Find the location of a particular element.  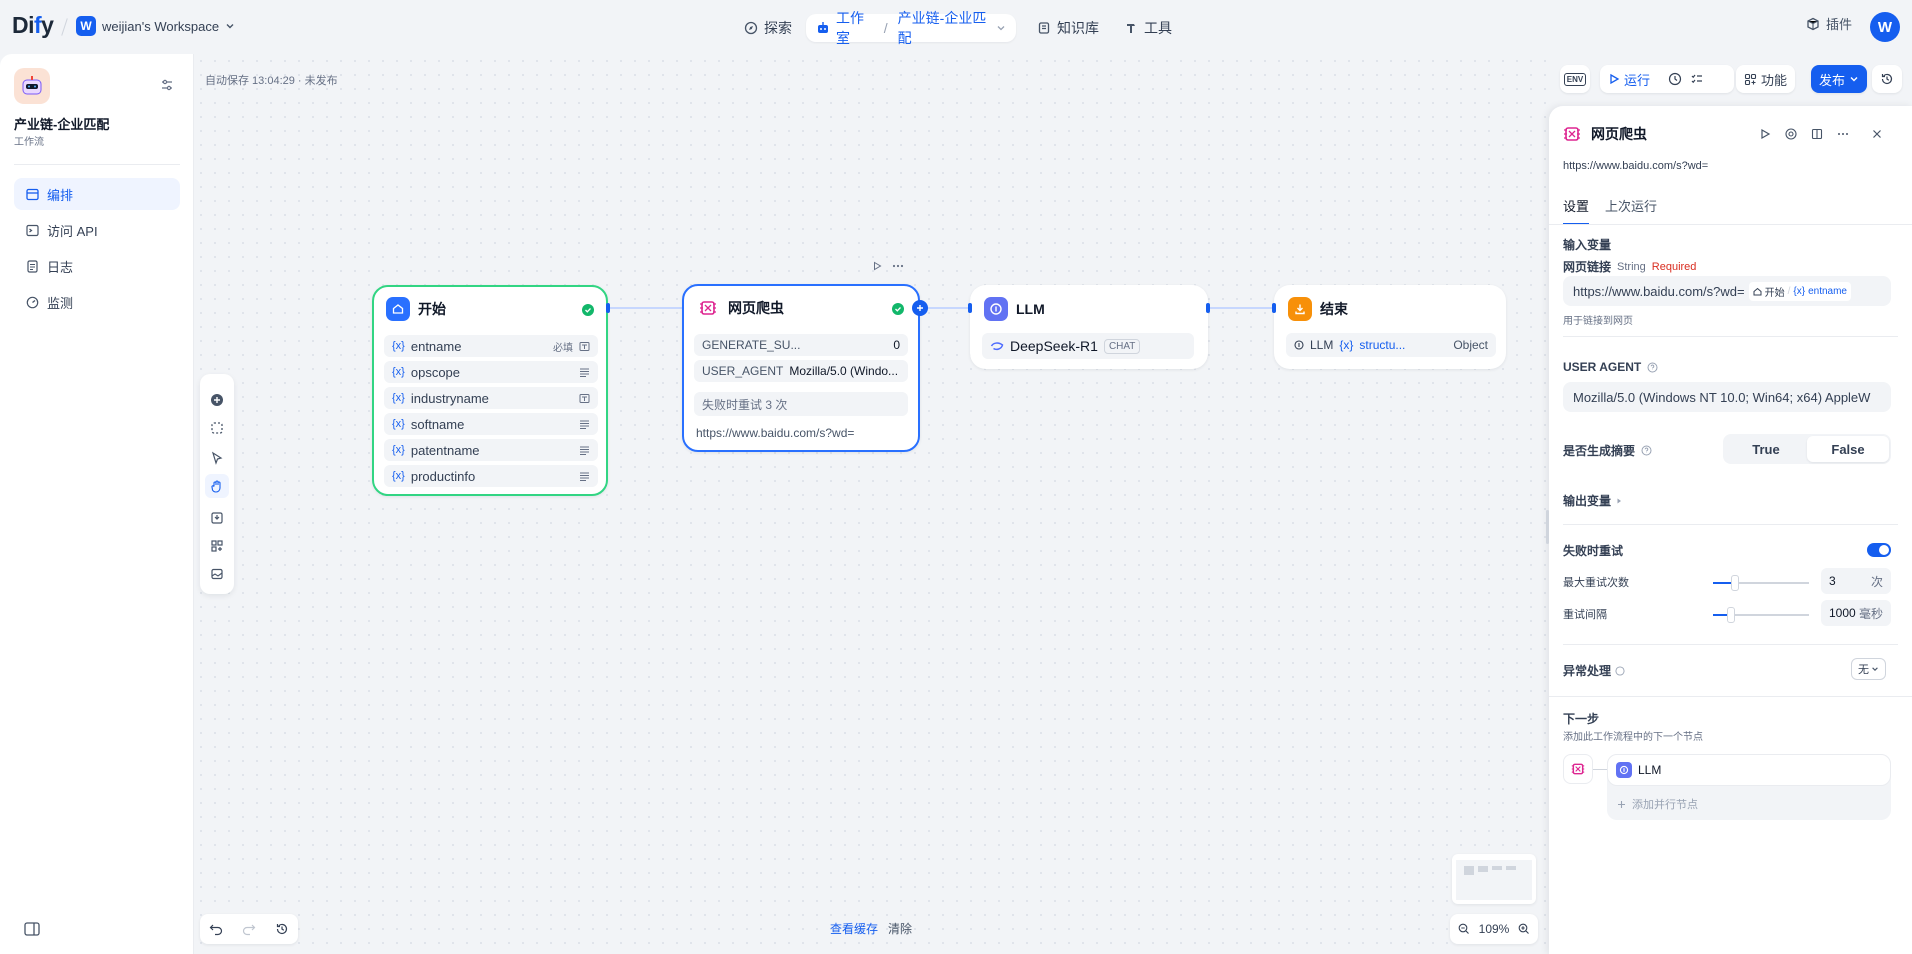

env-button: ENV is located at coordinates (1575, 79).